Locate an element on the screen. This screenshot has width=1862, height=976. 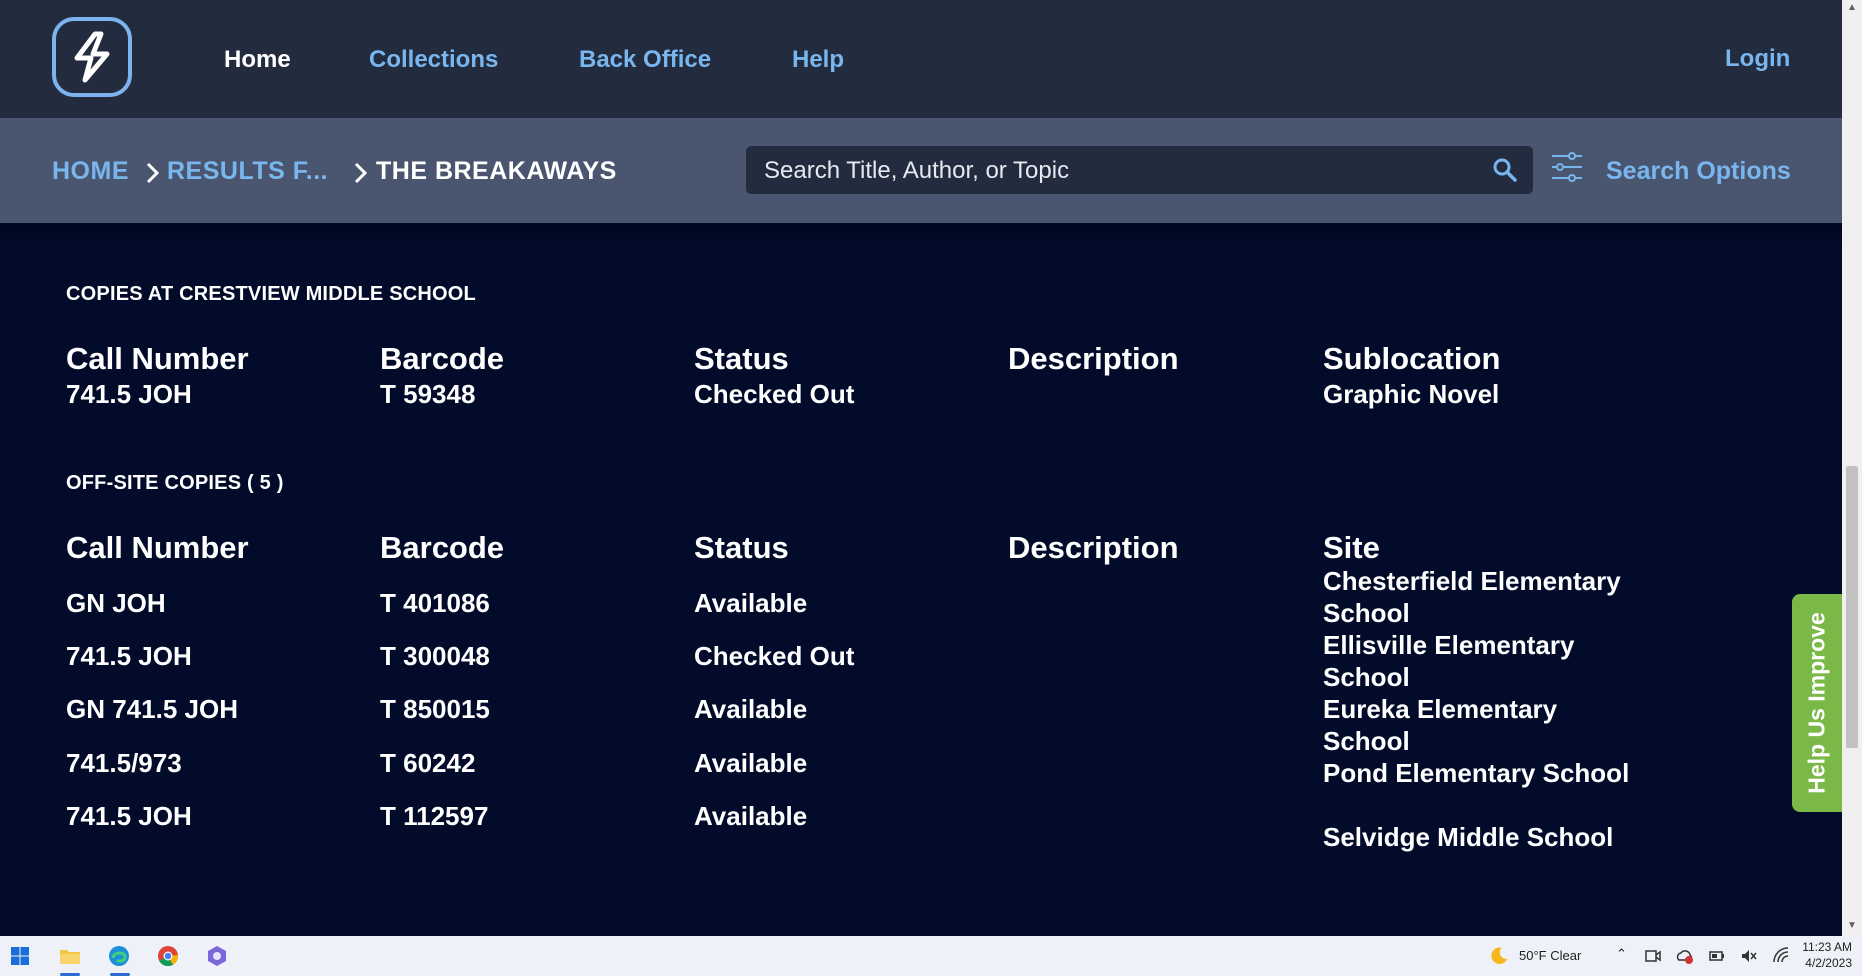
site-cell: Ellisville Elementary School is located at coordinates (1449, 661).